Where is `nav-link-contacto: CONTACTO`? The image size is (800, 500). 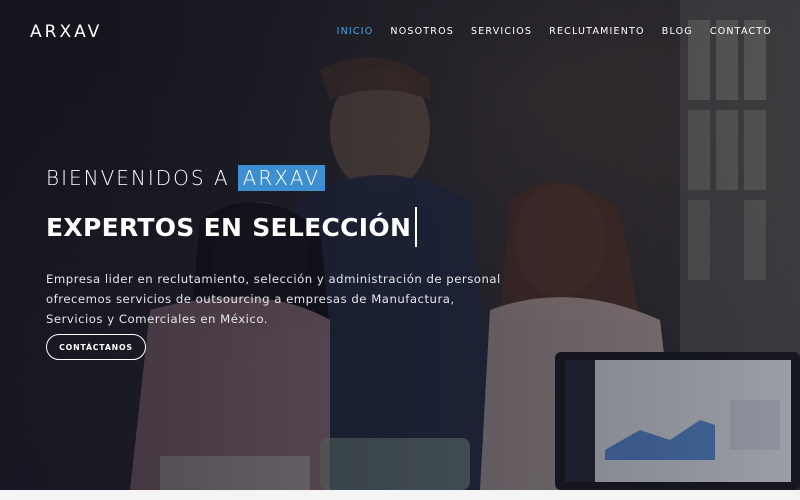 nav-link-contacto: CONTACTO is located at coordinates (741, 31).